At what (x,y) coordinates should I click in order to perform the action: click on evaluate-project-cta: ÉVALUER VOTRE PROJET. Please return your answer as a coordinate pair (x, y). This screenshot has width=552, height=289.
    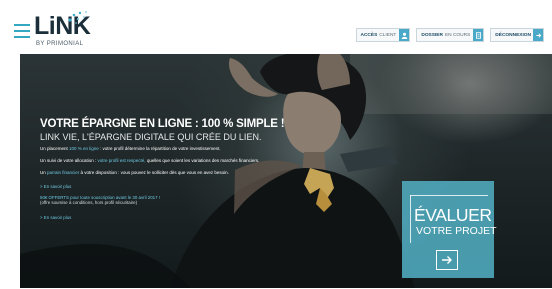
    Looking at the image, I should click on (449, 229).